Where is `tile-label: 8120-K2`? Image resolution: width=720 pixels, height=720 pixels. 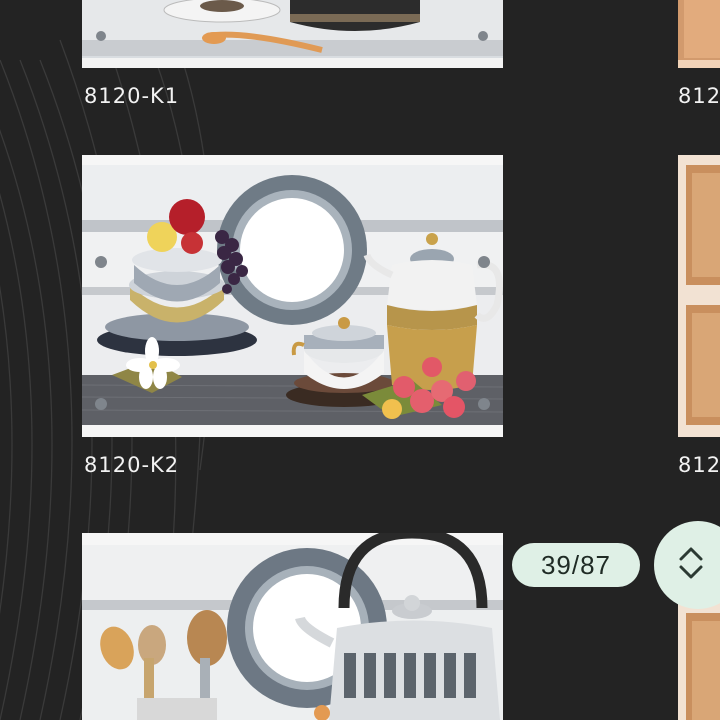
tile-label: 8120-K2 is located at coordinates (132, 465).